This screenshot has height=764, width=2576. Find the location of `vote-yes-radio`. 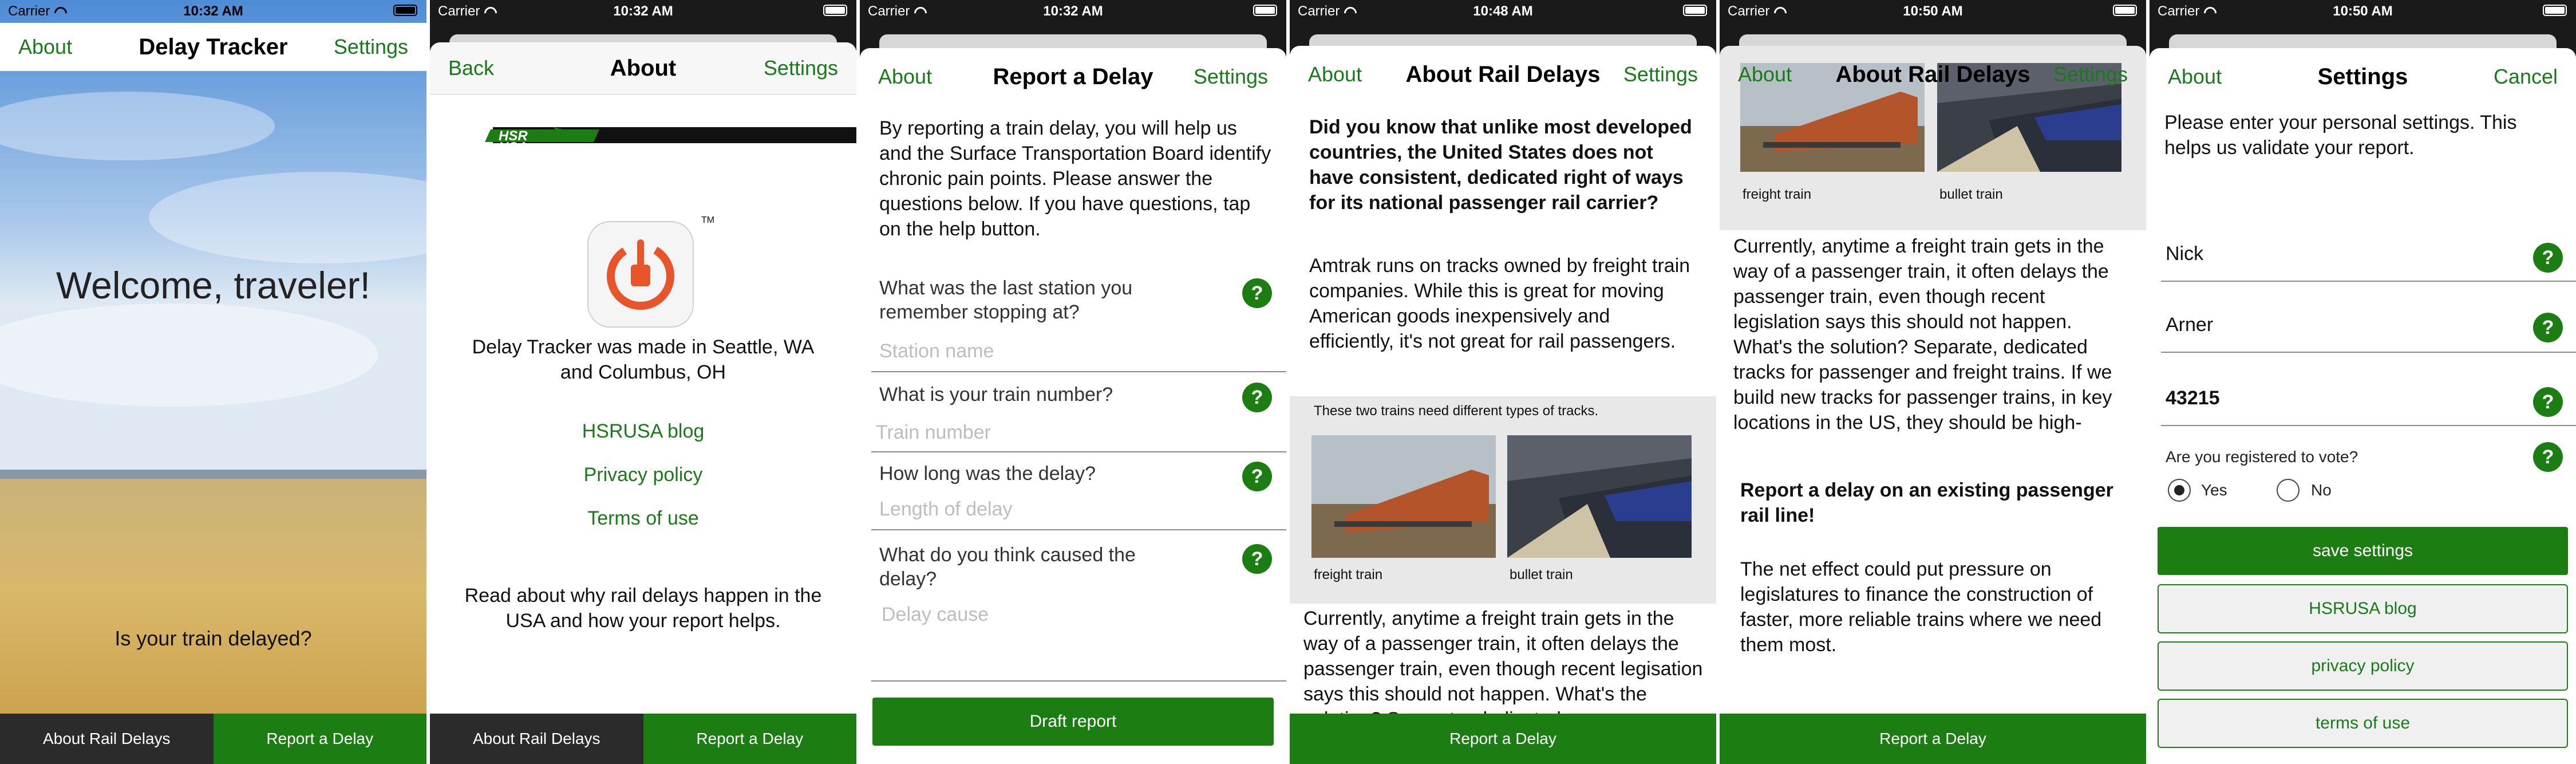

vote-yes-radio is located at coordinates (2179, 490).